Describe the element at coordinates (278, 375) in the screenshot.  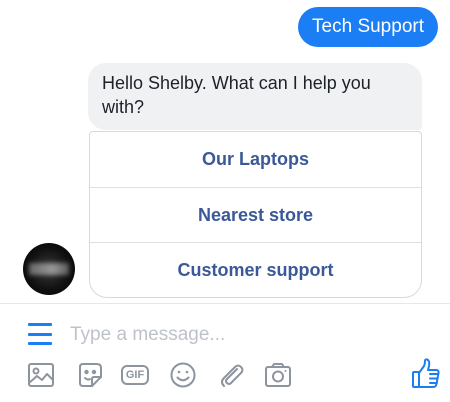
I see `camera-icon` at that location.